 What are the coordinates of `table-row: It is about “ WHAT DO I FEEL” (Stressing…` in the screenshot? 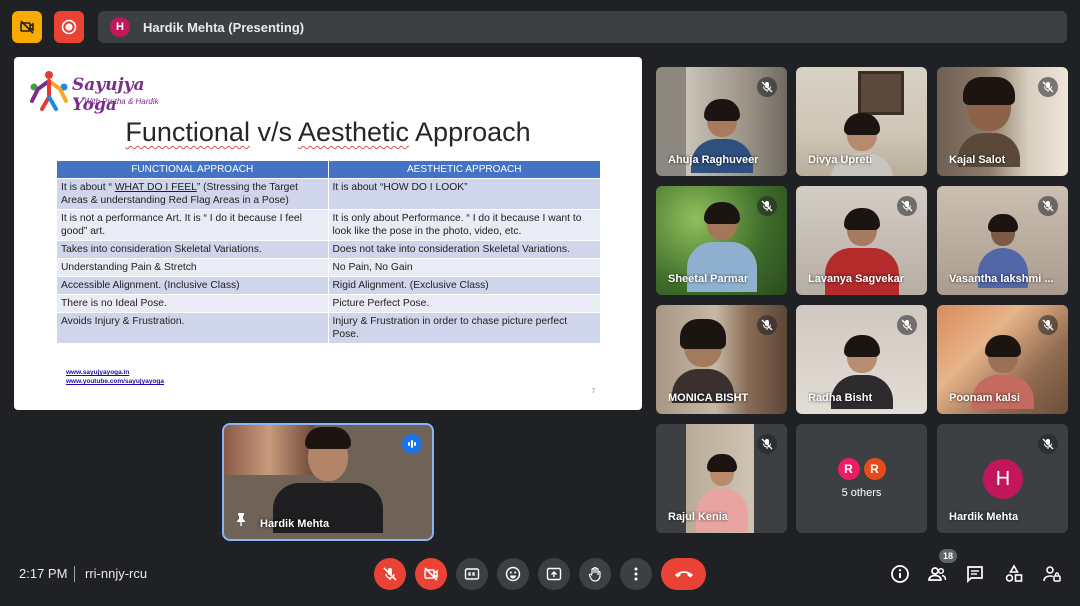 It's located at (328, 193).